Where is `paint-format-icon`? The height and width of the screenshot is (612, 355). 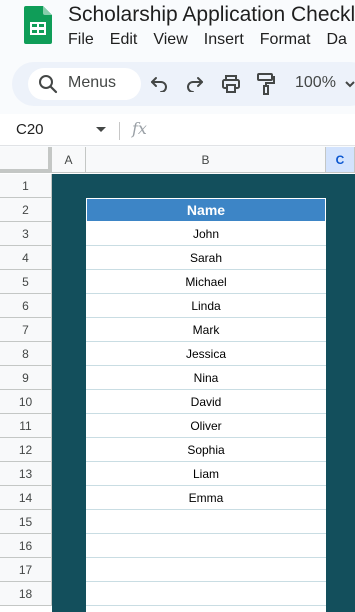 paint-format-icon is located at coordinates (266, 84).